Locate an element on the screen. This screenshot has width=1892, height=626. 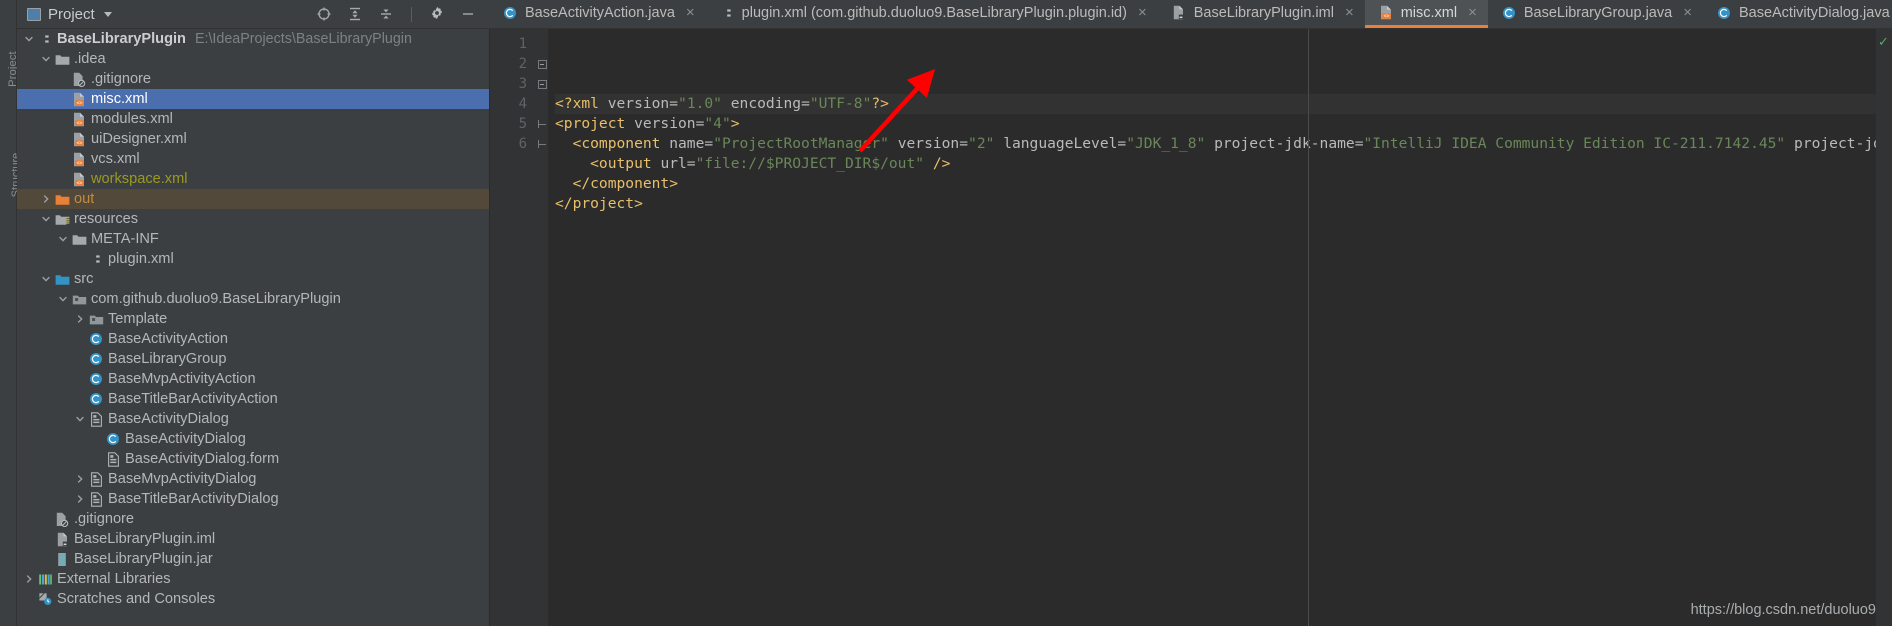
code-token: version is located at coordinates (928, 143).